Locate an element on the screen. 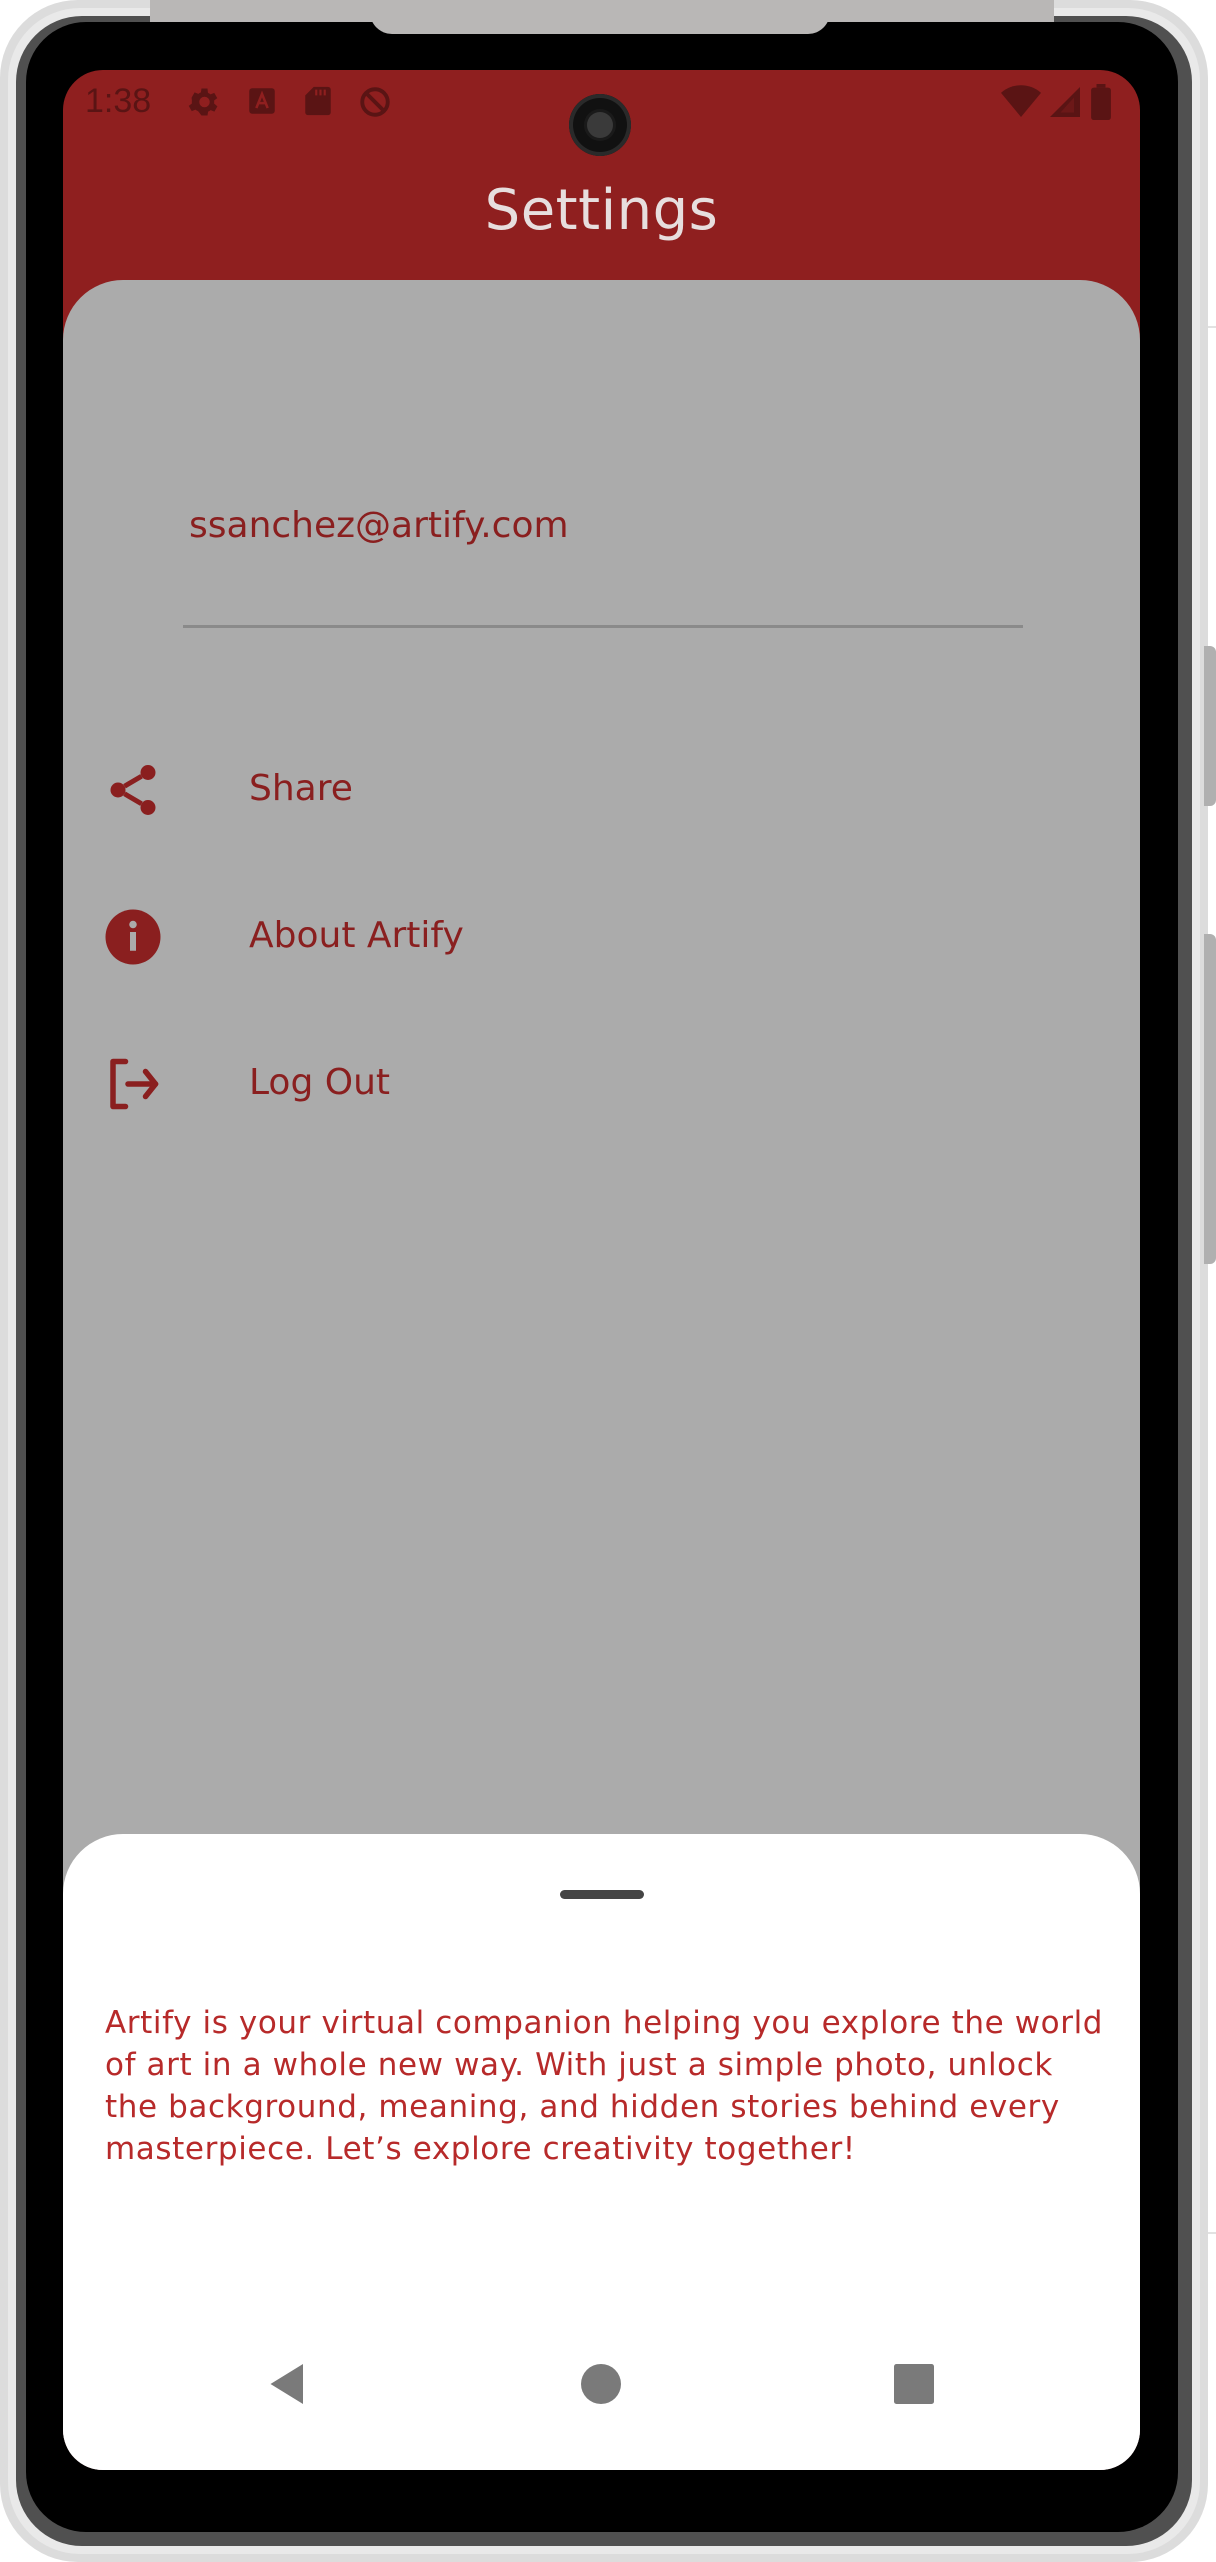 The width and height of the screenshot is (1216, 2562). navigation-bar is located at coordinates (601, 2384).